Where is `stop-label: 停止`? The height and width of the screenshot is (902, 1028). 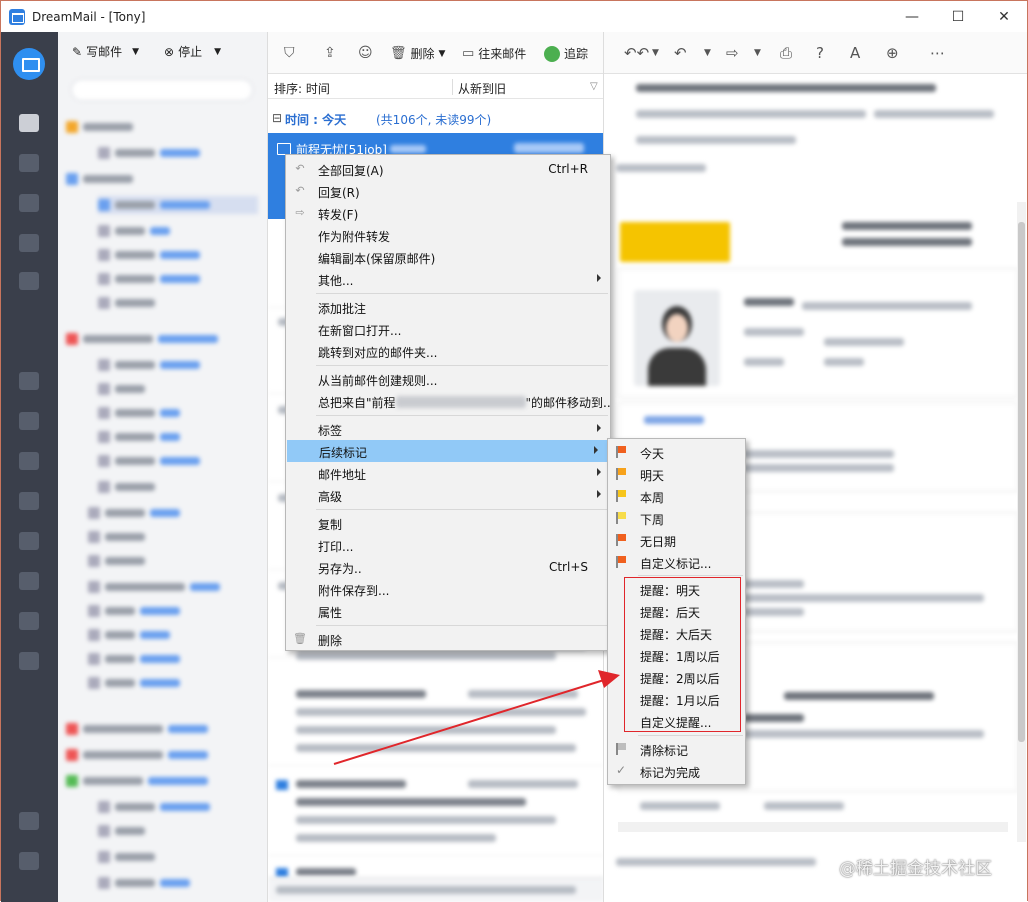 stop-label: 停止 is located at coordinates (190, 52).